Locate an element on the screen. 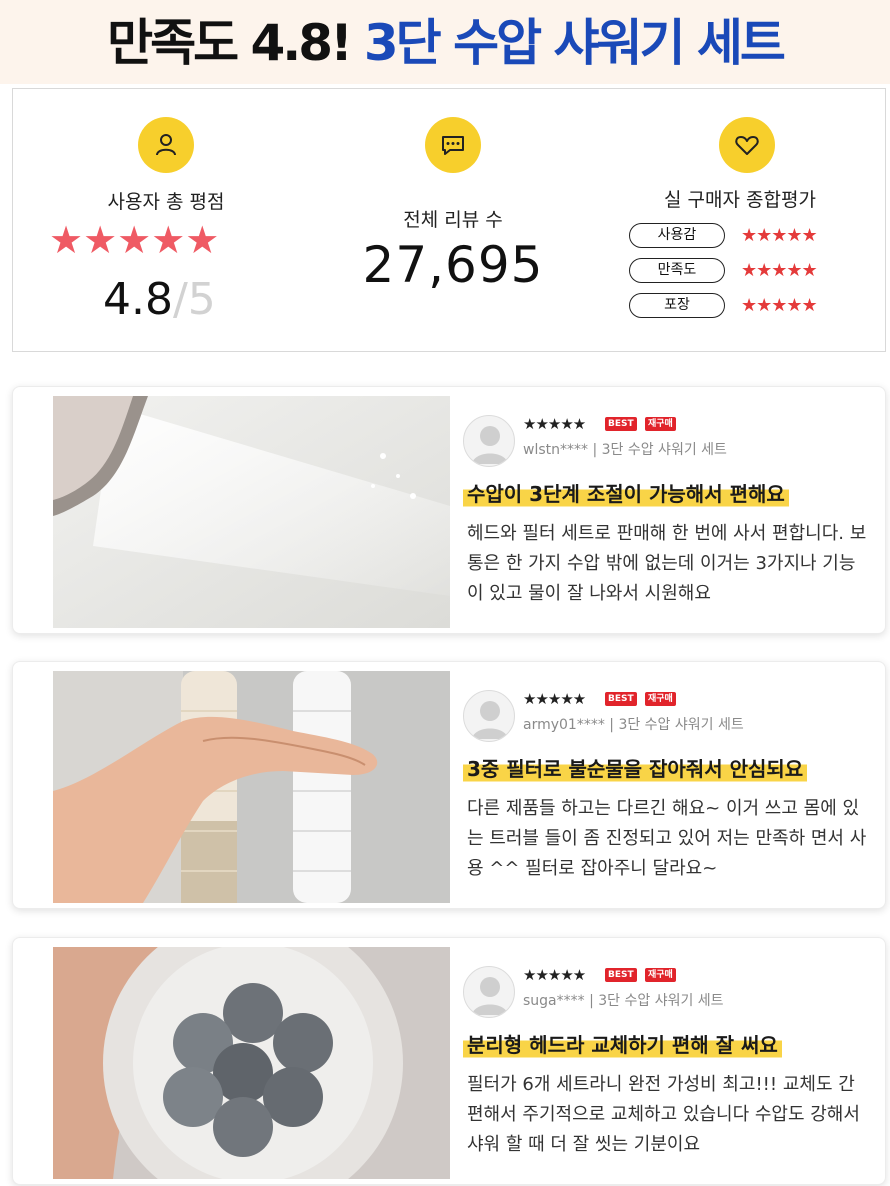 This screenshot has width=890, height=1186. eval-row-usability: 사용감 ★★★★★ is located at coordinates (749, 236).